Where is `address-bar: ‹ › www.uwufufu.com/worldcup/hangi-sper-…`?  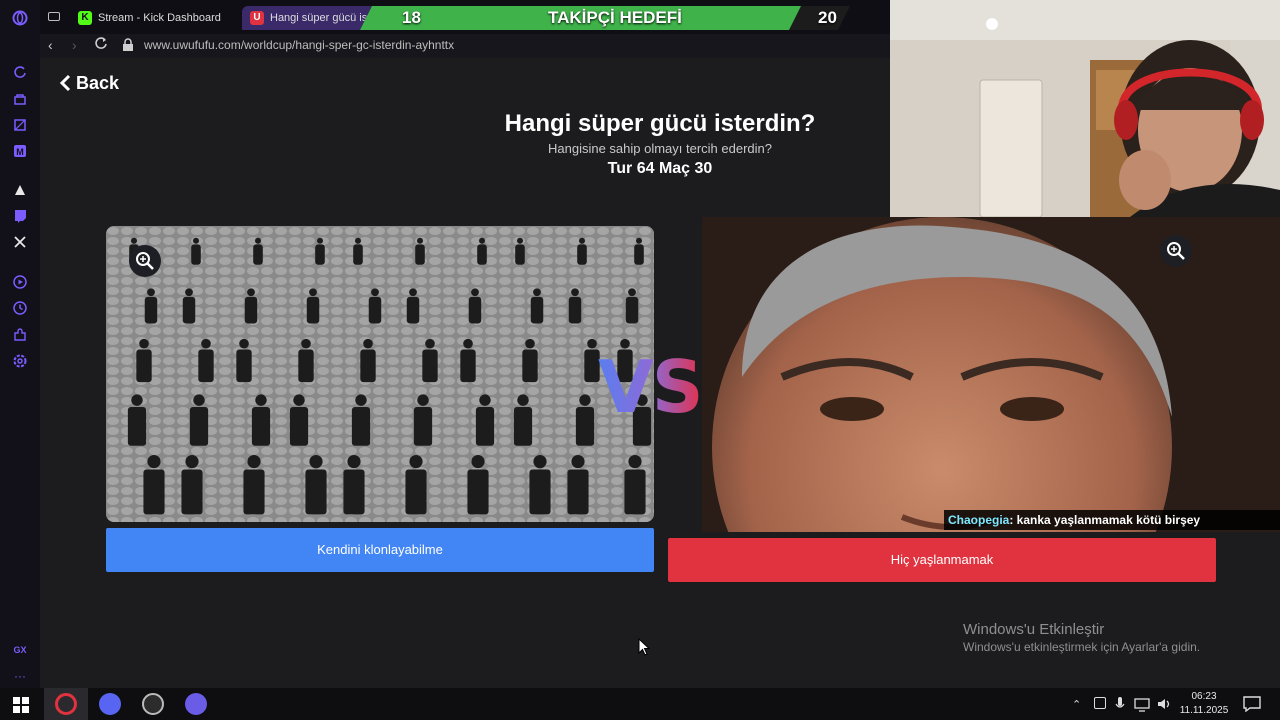
address-bar: ‹ › www.uwufufu.com/worldcup/hangi-sper-… is located at coordinates (465, 46).